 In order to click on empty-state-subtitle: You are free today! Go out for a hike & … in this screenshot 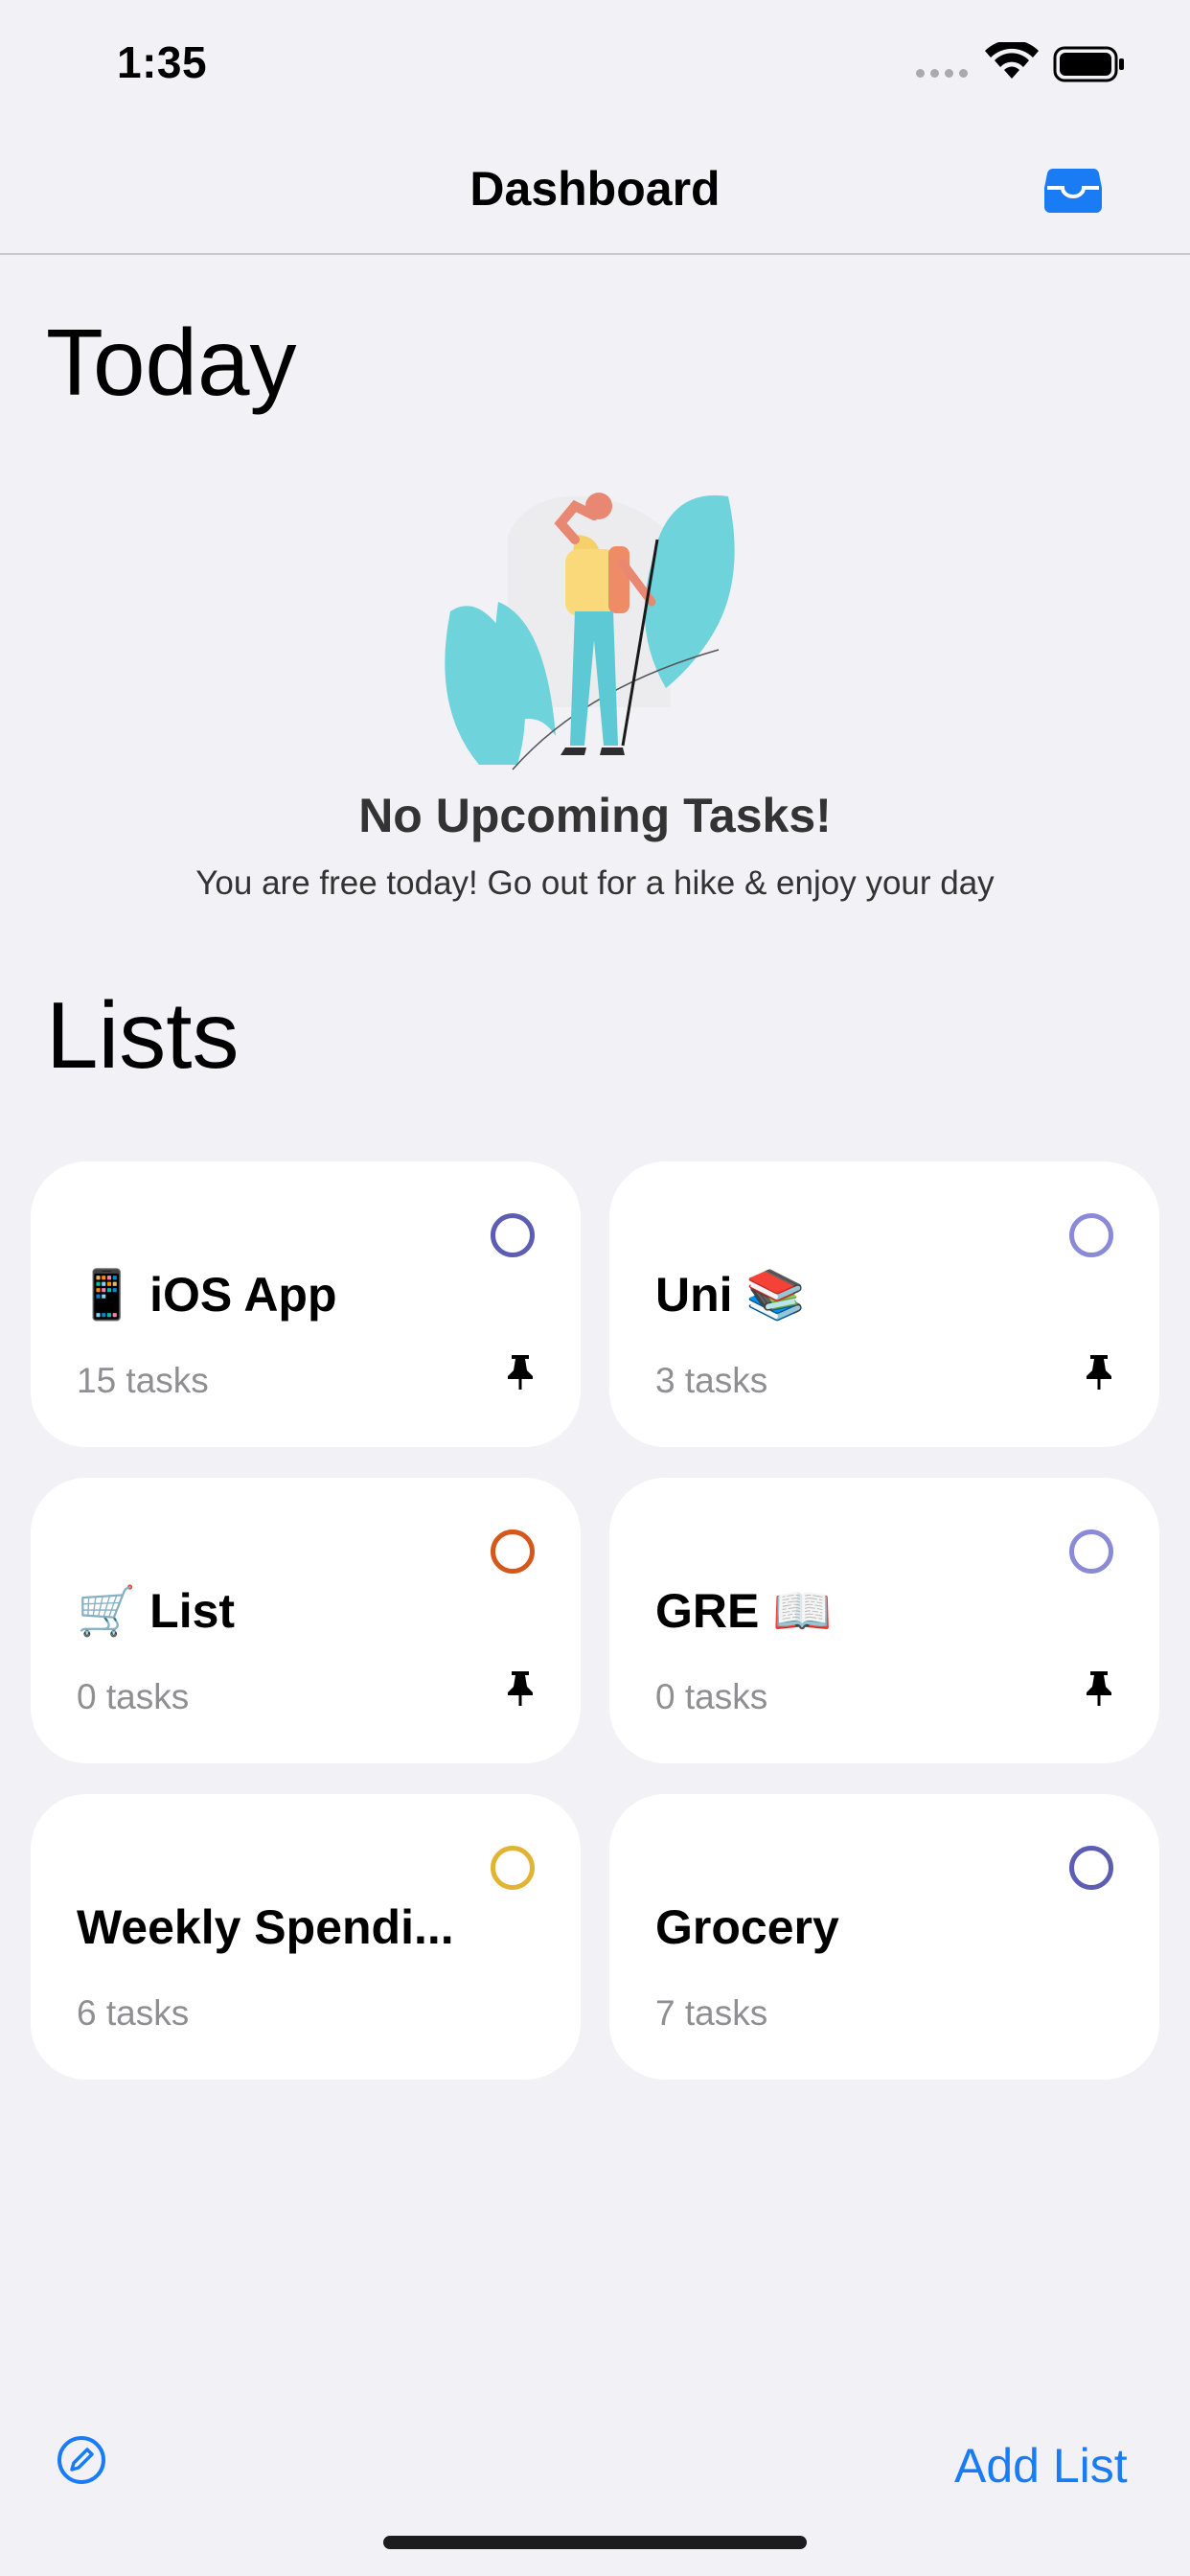, I will do `click(595, 883)`.